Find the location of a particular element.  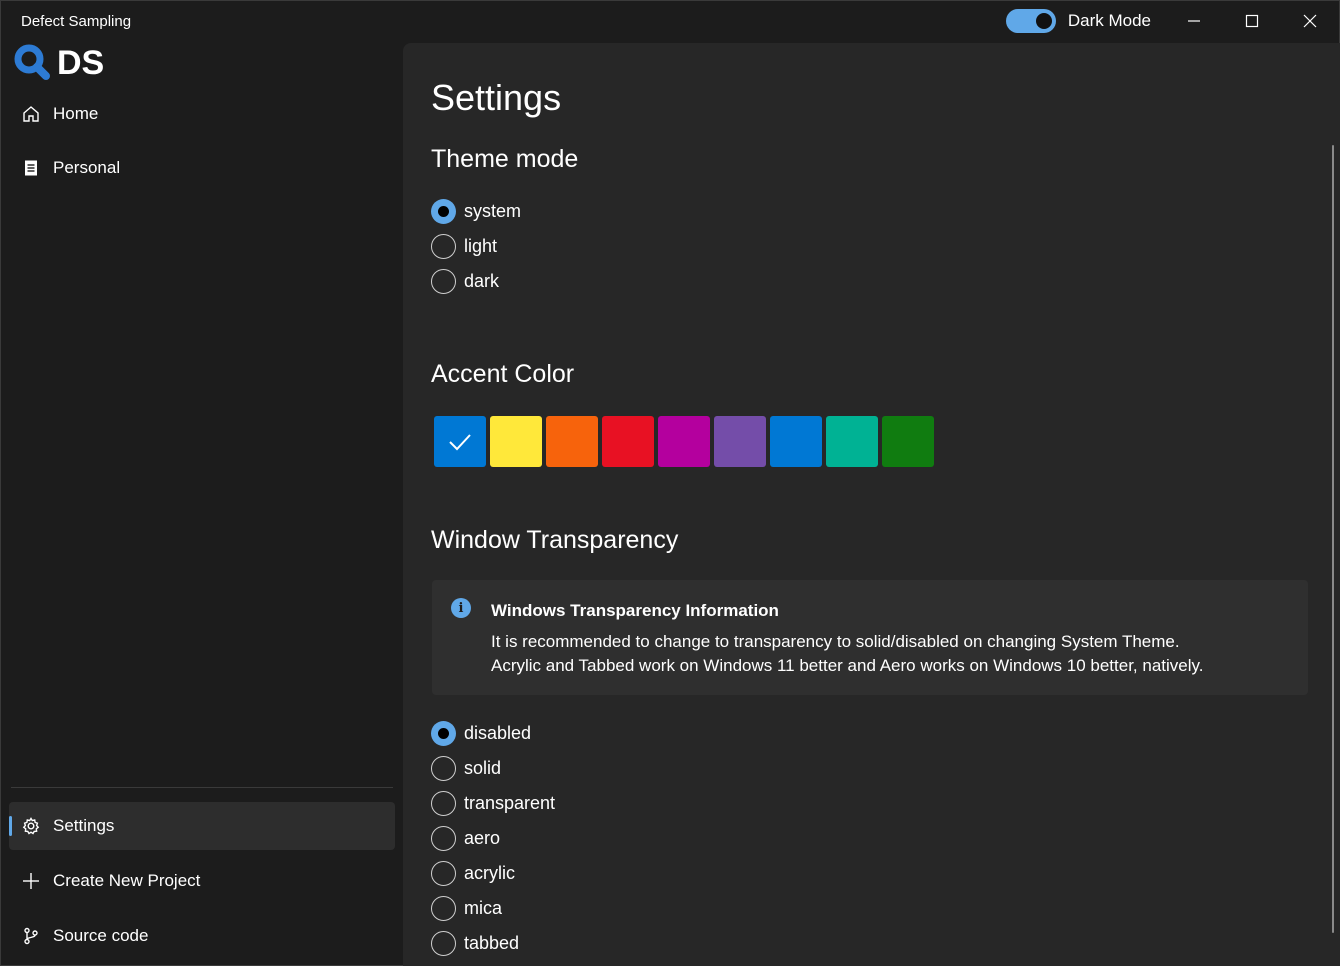

accent-color-swatches is located at coordinates (686, 441).